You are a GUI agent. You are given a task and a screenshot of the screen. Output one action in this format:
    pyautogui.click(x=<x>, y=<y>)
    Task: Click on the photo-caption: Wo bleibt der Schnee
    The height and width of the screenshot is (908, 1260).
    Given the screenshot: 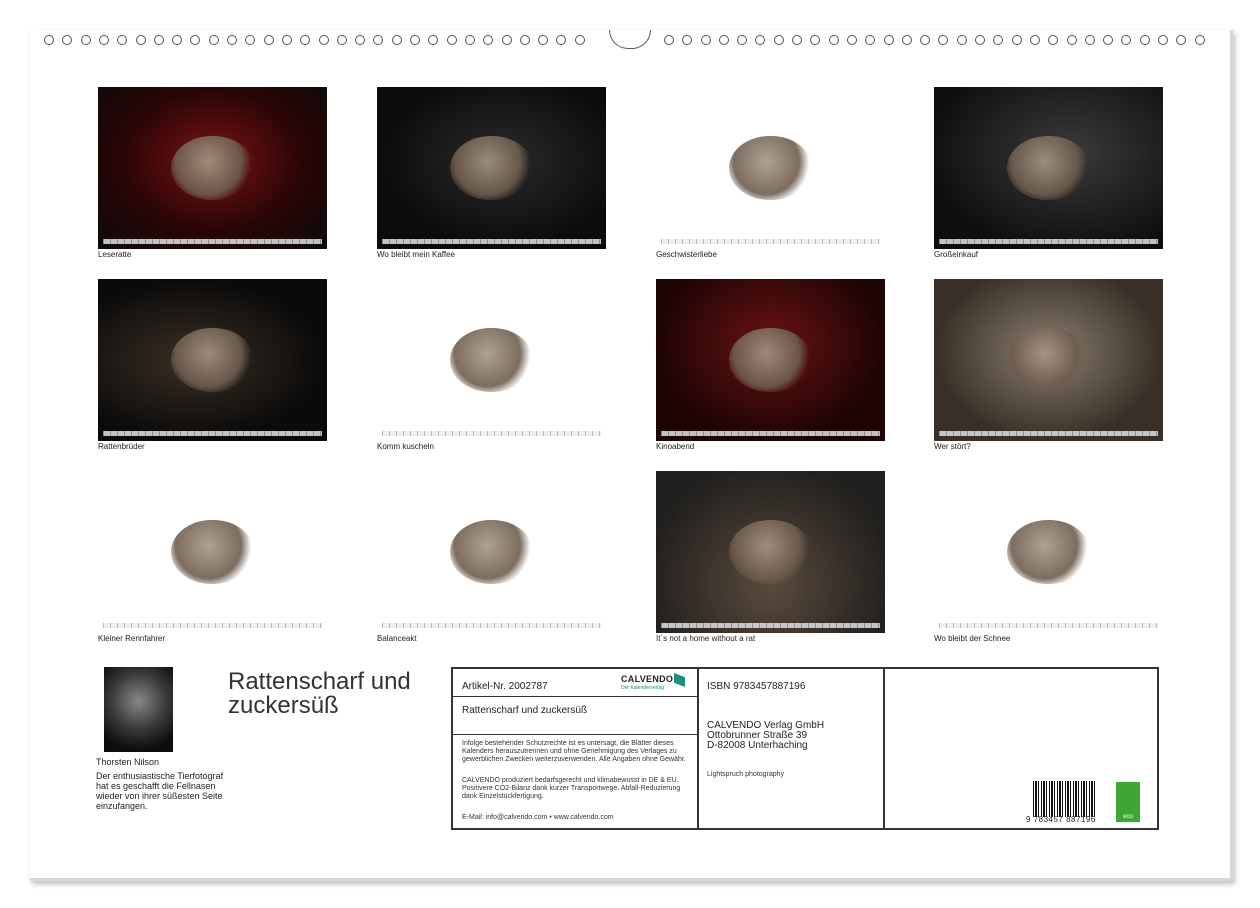 What is the action you would take?
    pyautogui.click(x=972, y=638)
    